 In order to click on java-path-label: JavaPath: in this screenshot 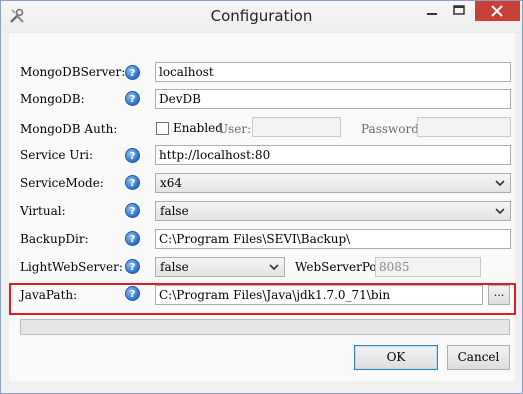, I will do `click(49, 295)`.